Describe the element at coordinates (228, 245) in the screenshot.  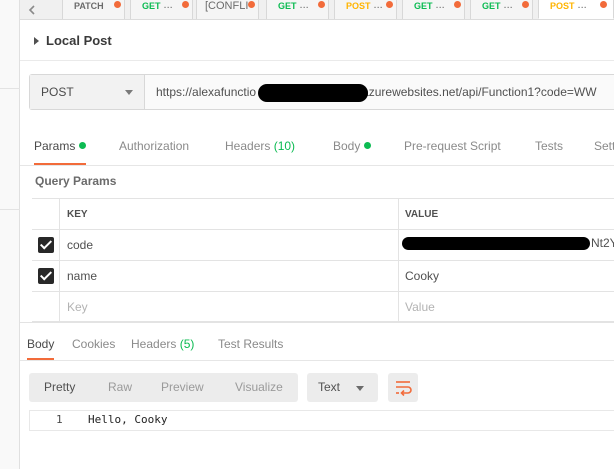
I see `param-key-cell: code` at that location.